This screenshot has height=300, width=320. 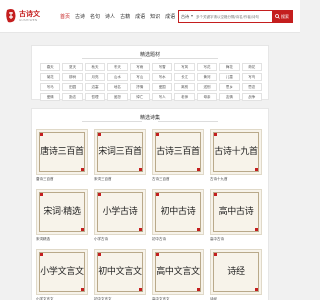 What do you see at coordinates (50, 77) in the screenshot?
I see `theme-tag: 菊花` at bounding box center [50, 77].